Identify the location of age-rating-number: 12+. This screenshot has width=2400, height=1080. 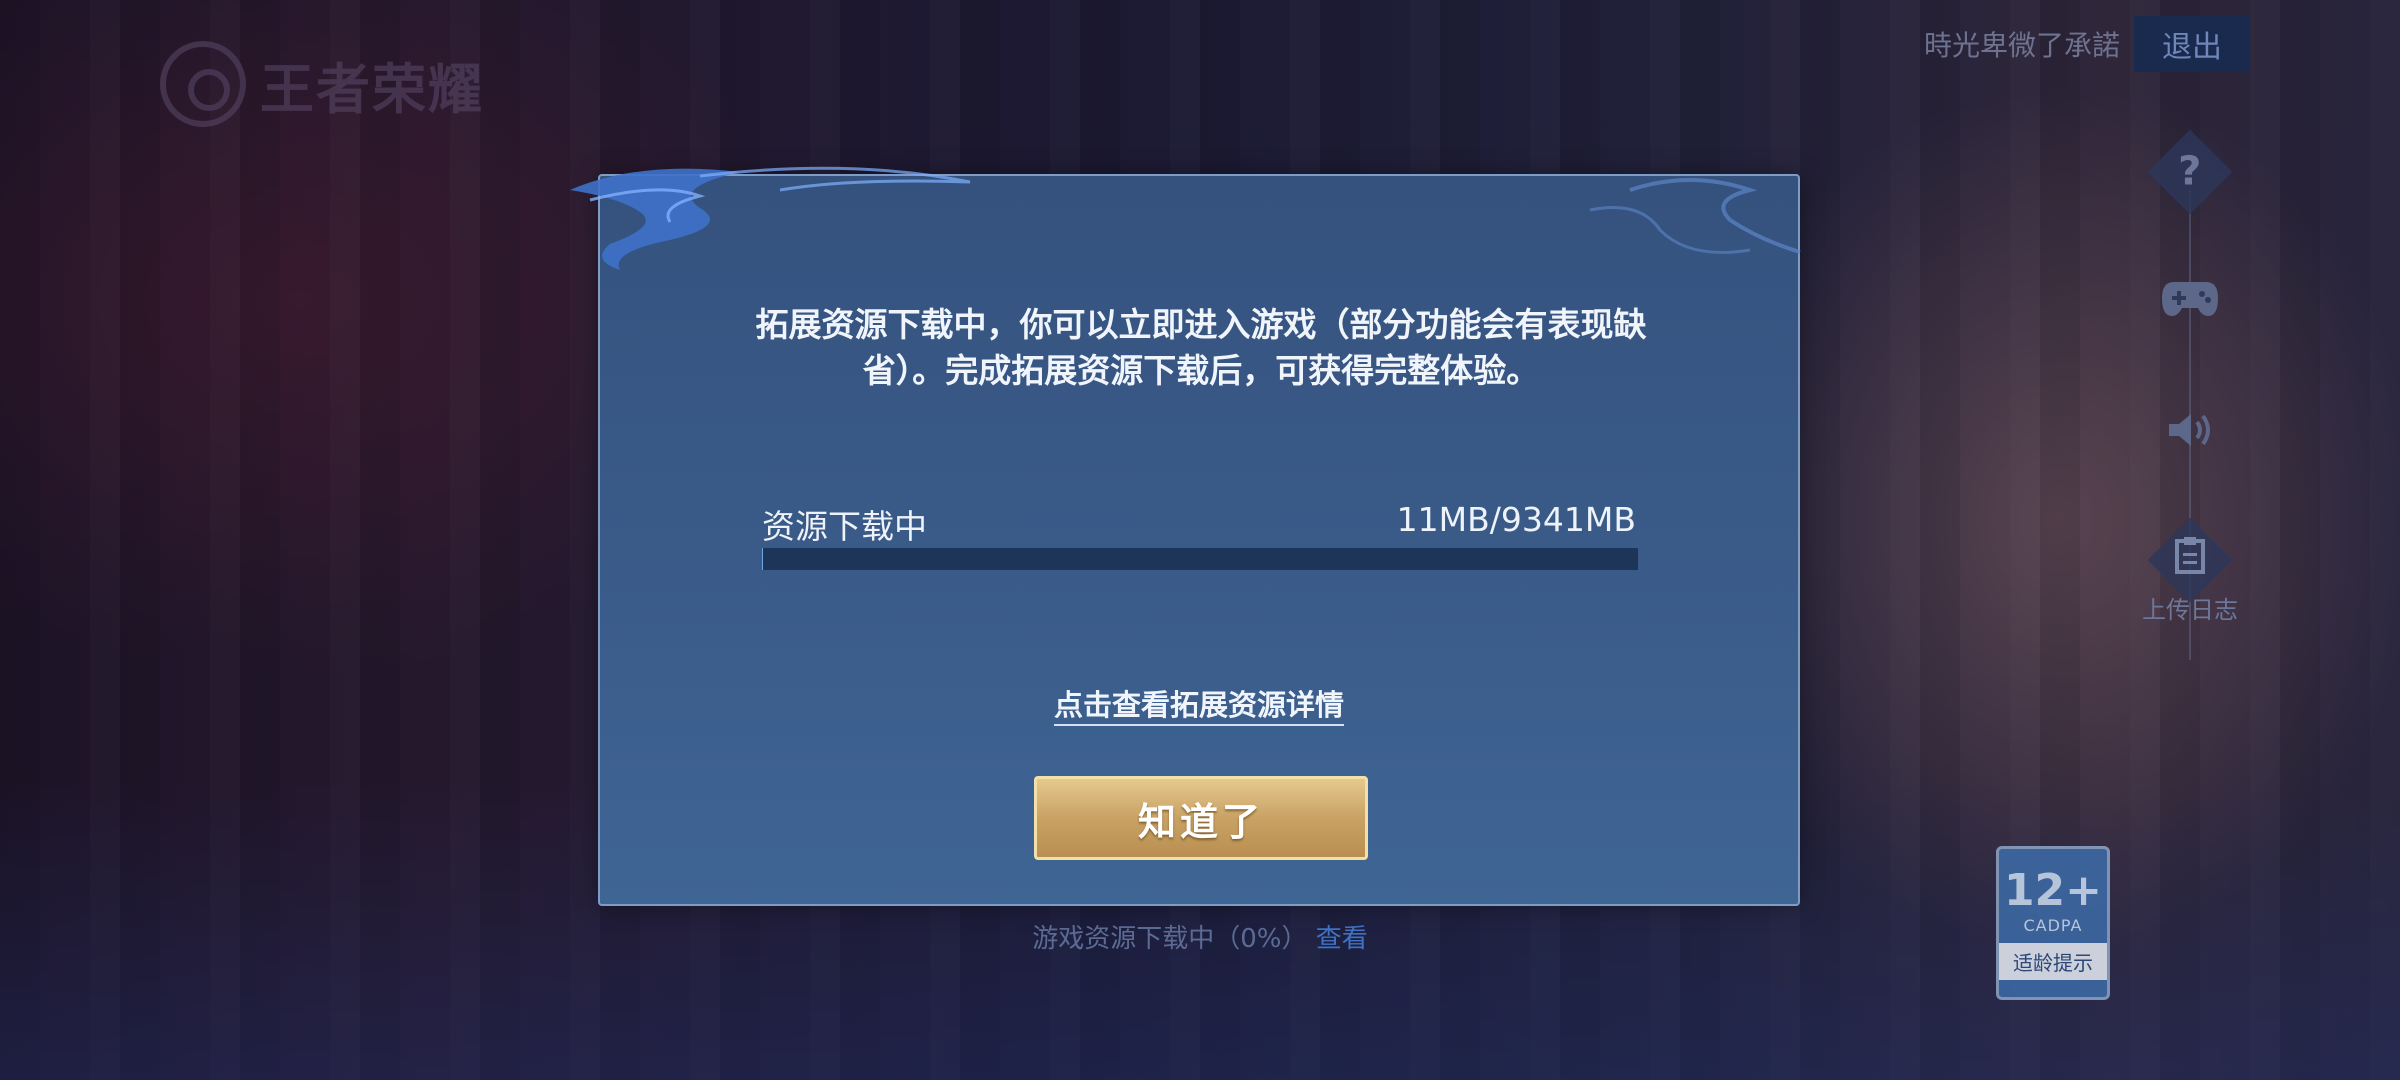
(2053, 890).